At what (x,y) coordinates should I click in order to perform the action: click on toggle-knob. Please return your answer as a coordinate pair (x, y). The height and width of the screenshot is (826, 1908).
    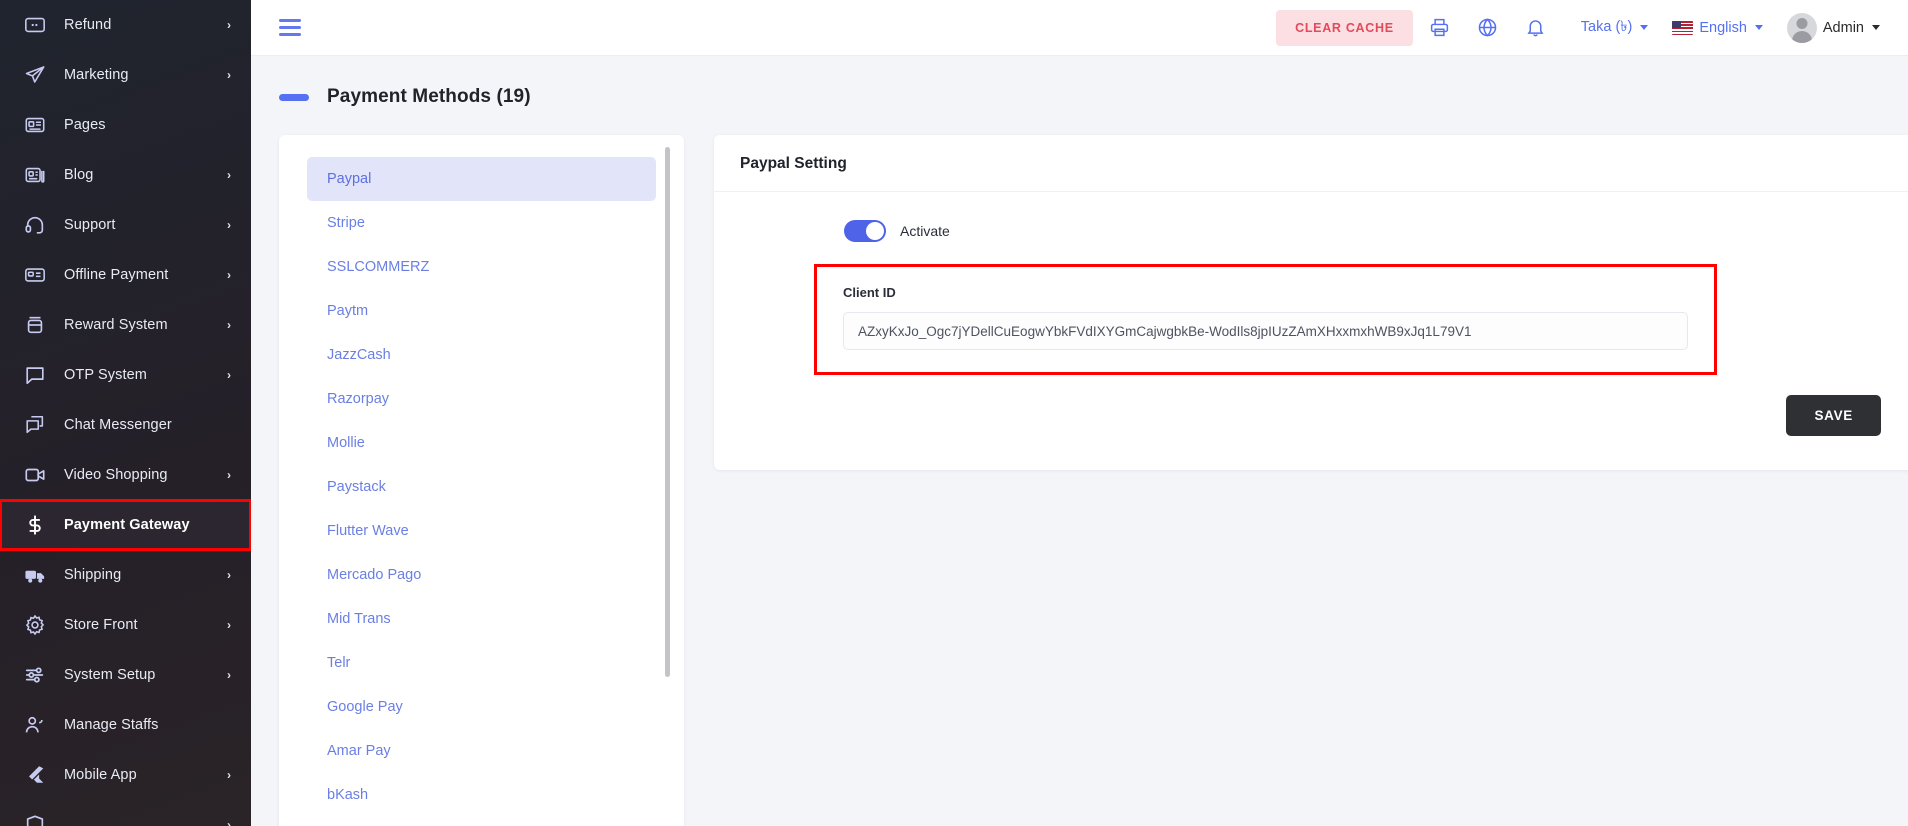
    Looking at the image, I should click on (875, 231).